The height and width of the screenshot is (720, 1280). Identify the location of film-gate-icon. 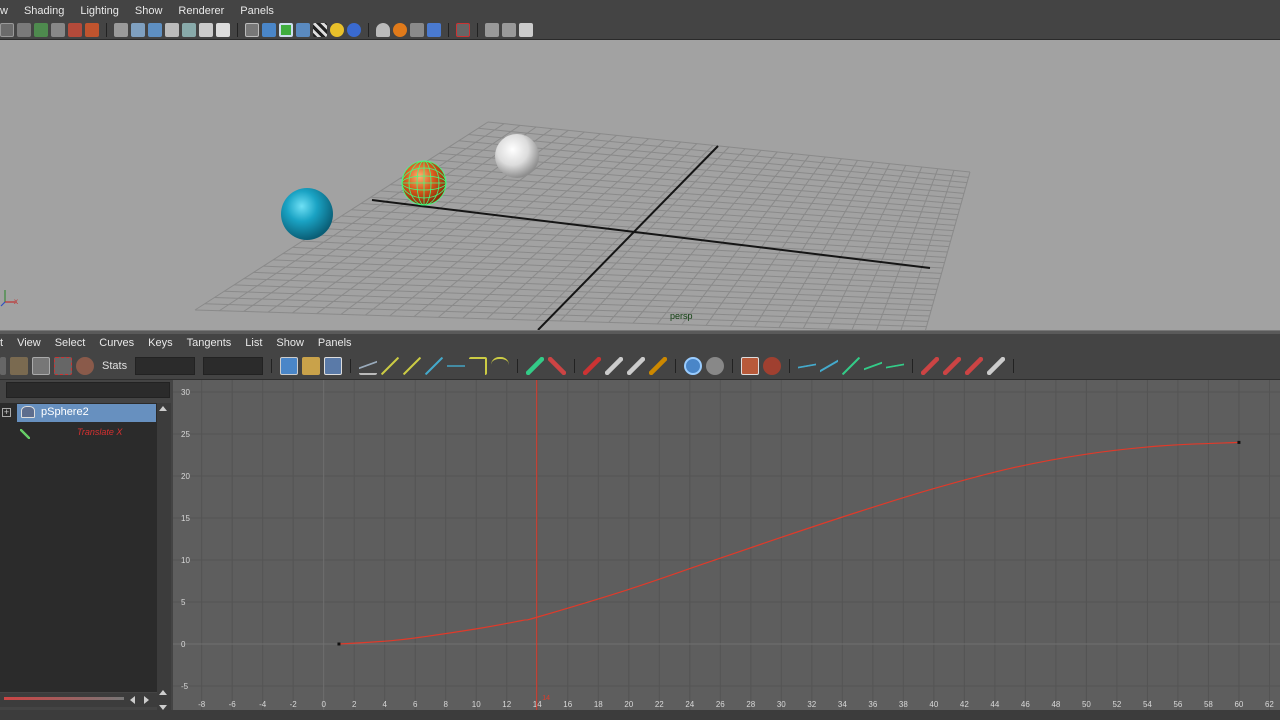
(138, 30).